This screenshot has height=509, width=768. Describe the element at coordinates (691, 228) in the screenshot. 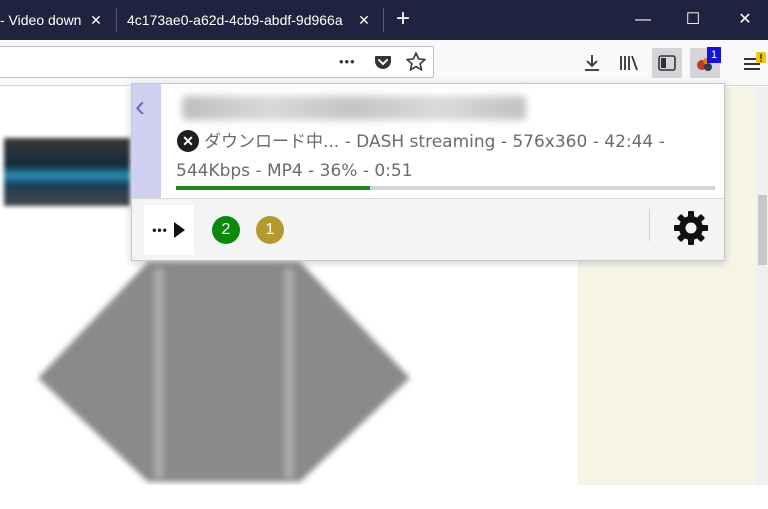

I see `settings-gear-icon` at that location.